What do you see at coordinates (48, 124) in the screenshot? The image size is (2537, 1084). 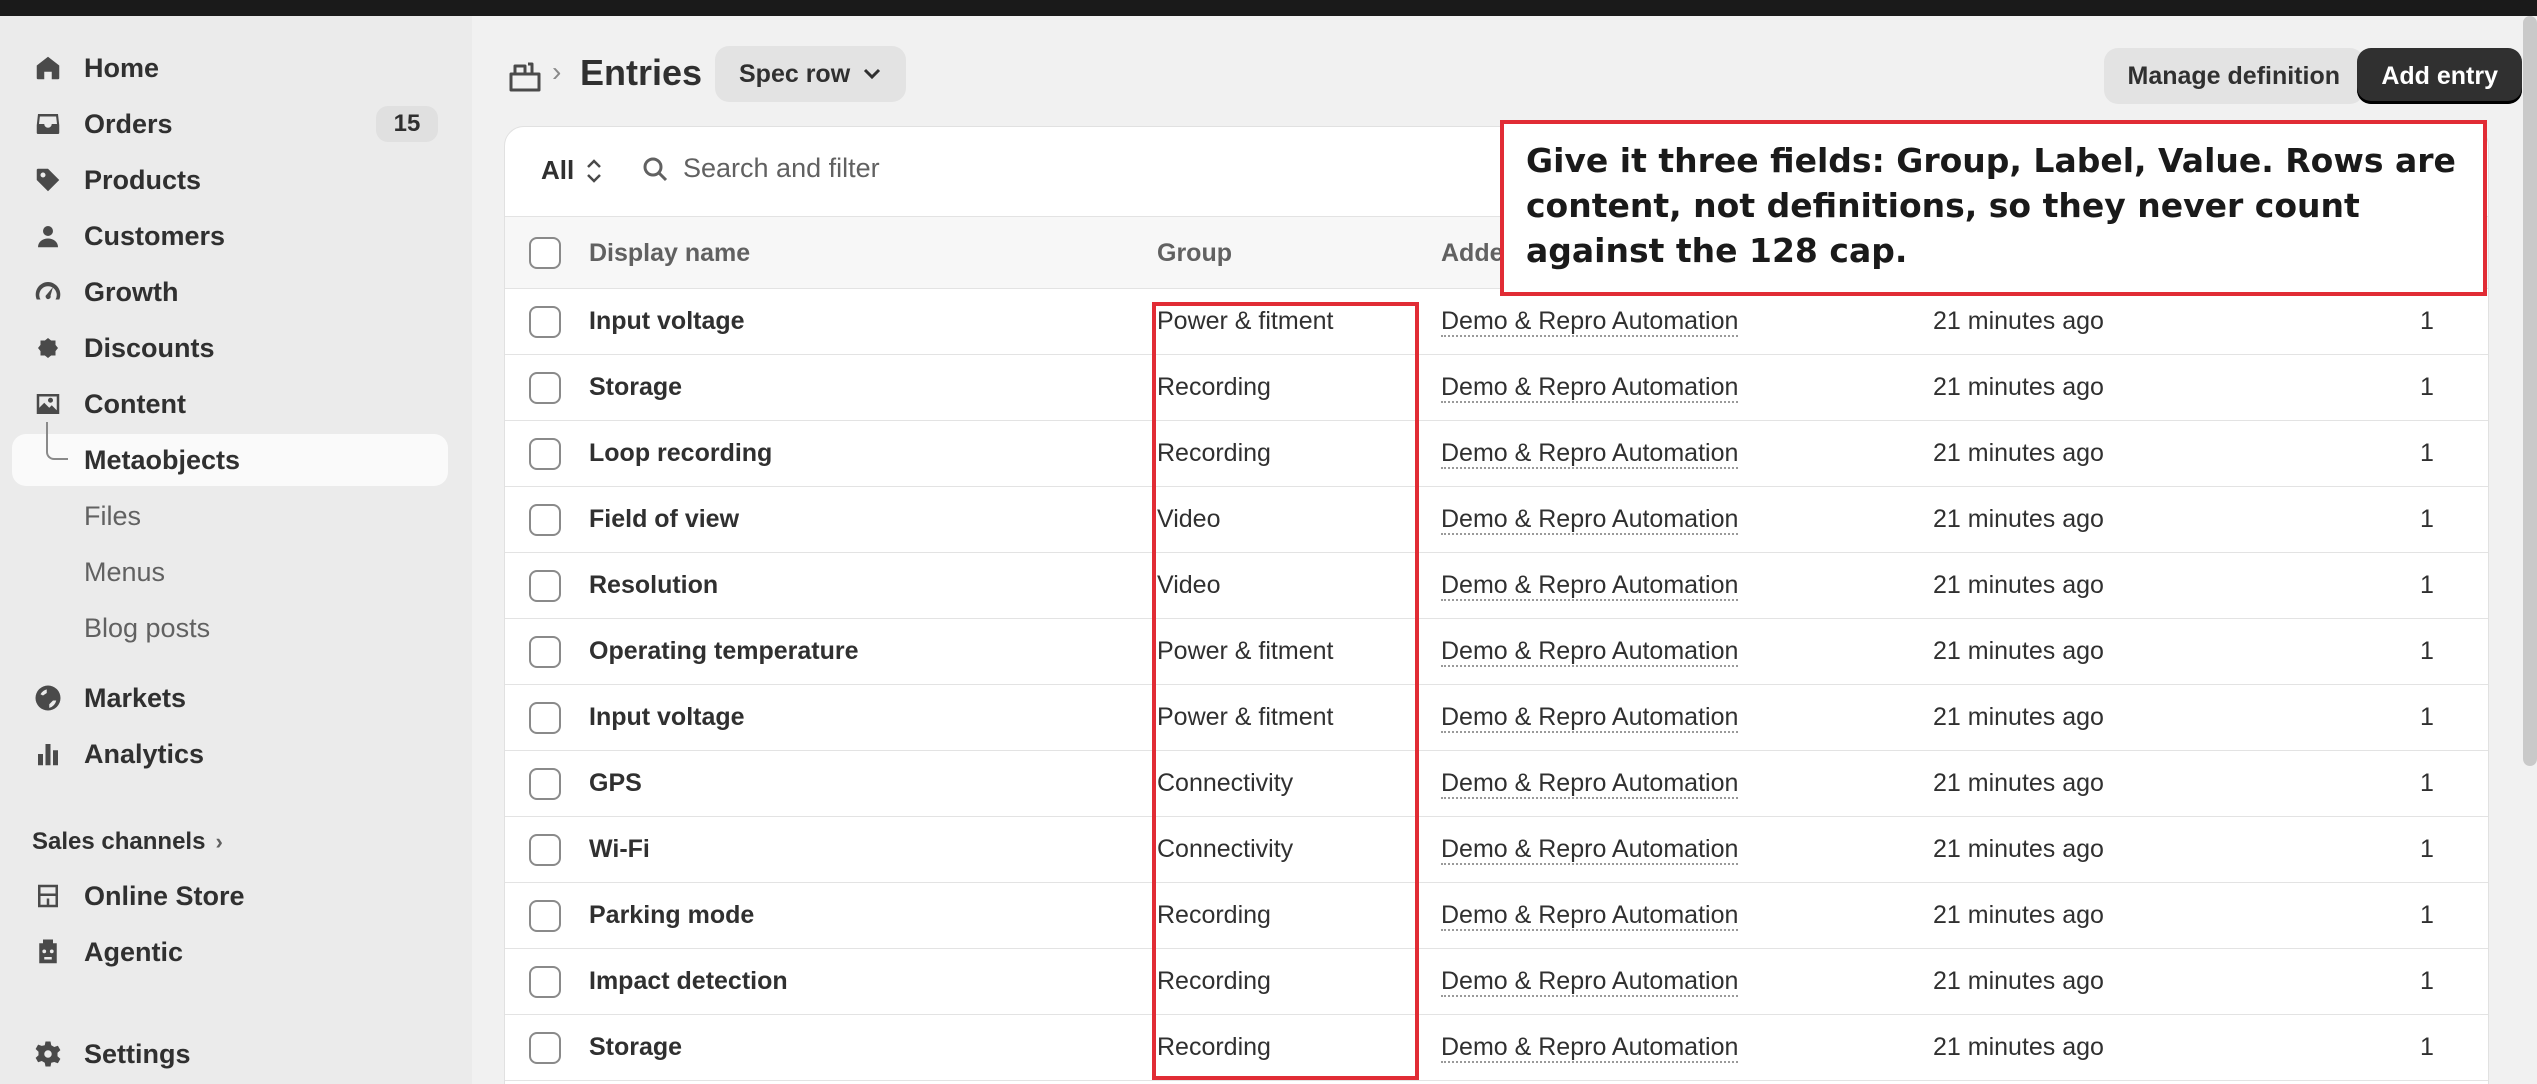 I see `inbox-icon` at bounding box center [48, 124].